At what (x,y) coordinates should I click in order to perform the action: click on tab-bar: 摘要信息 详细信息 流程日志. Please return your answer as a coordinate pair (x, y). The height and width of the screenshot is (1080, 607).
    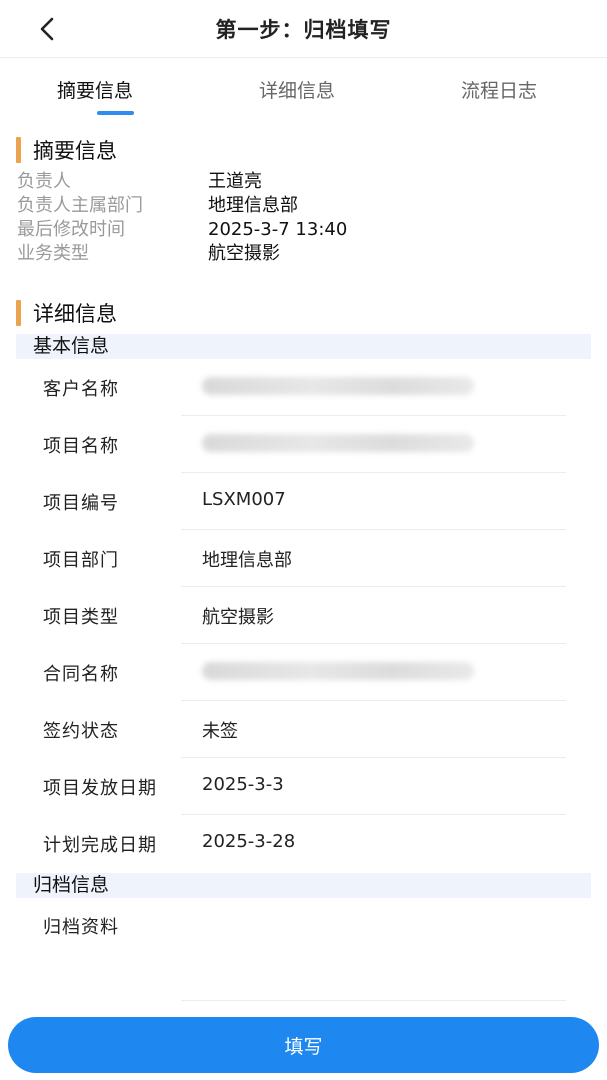
    Looking at the image, I should click on (303, 90).